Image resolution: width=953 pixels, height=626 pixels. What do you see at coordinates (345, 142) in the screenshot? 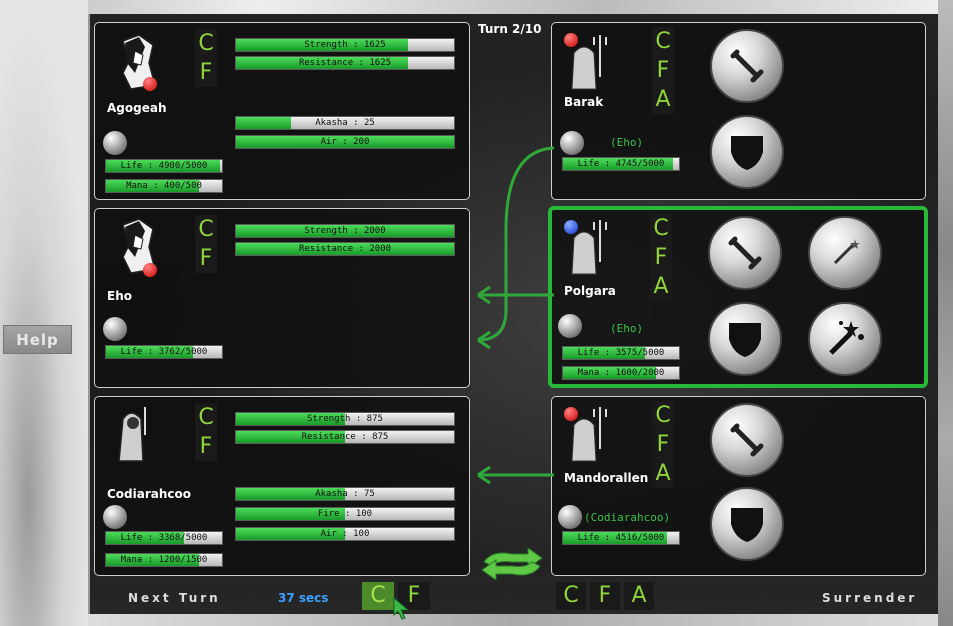
I see `air-bar: Air : 200` at bounding box center [345, 142].